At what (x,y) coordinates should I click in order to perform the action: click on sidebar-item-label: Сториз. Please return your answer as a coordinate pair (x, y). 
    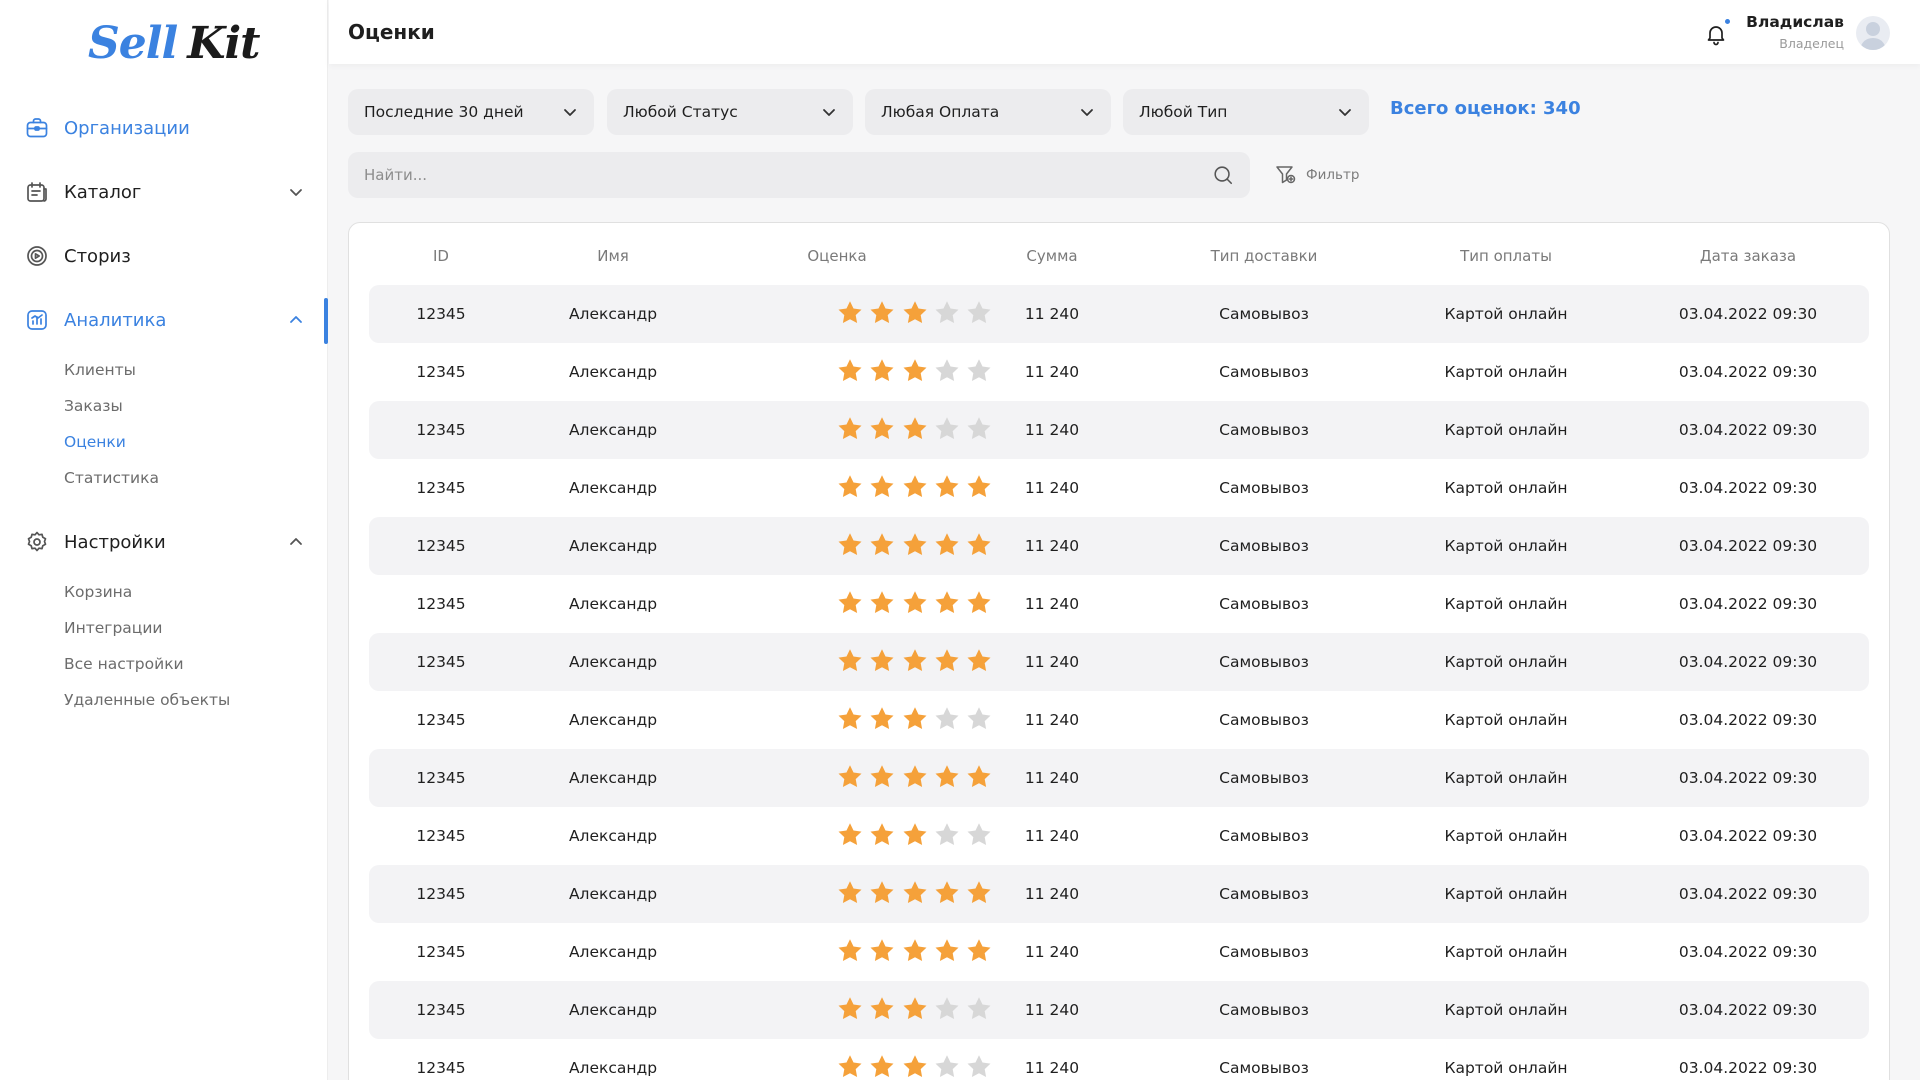
    Looking at the image, I should click on (97, 256).